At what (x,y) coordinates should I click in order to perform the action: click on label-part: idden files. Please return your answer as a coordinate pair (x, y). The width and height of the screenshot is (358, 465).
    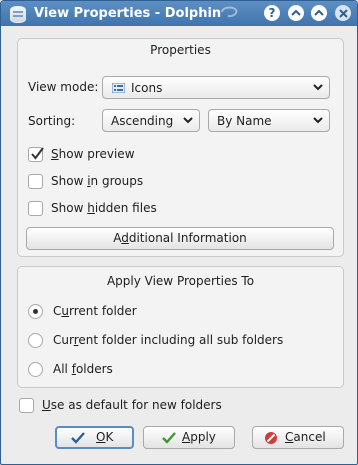
    Looking at the image, I should click on (125, 208).